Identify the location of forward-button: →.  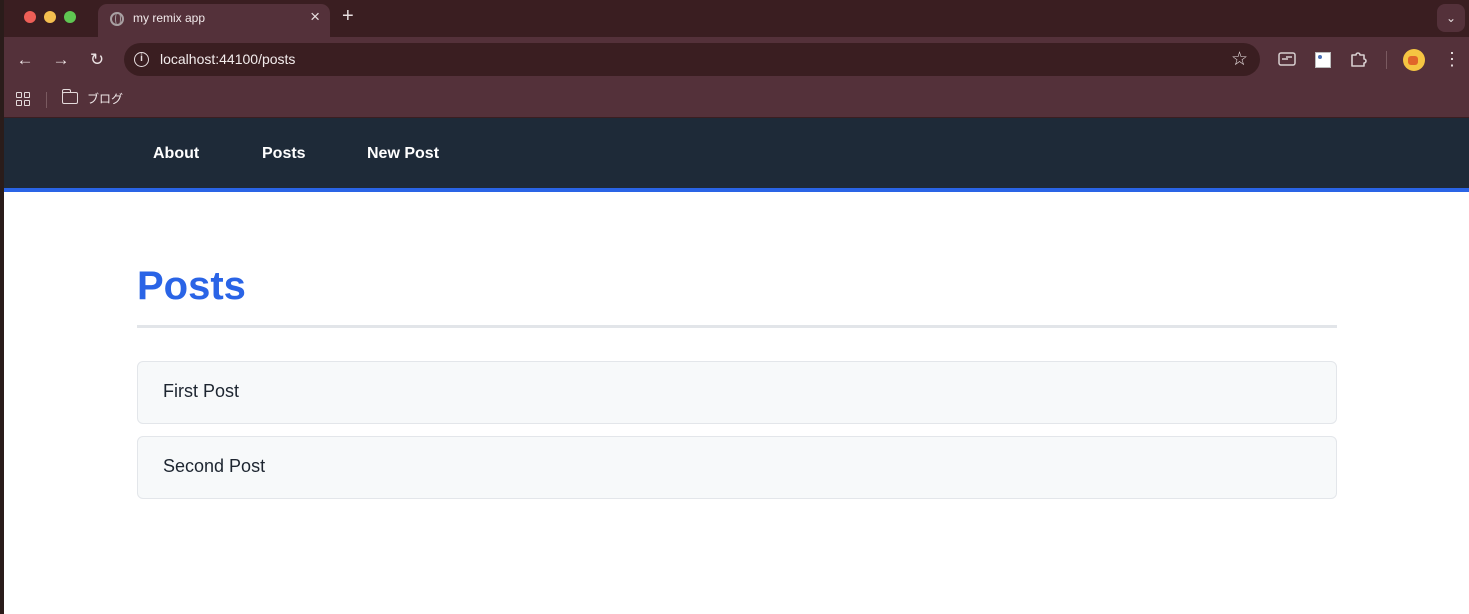
(61, 60).